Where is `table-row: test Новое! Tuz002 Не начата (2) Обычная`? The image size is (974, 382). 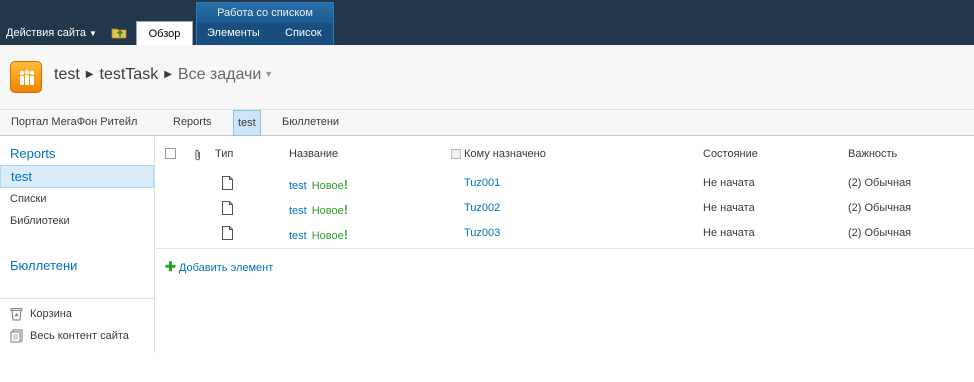
table-row: test Новое! Tuz002 Не начата (2) Обычная is located at coordinates (565, 208).